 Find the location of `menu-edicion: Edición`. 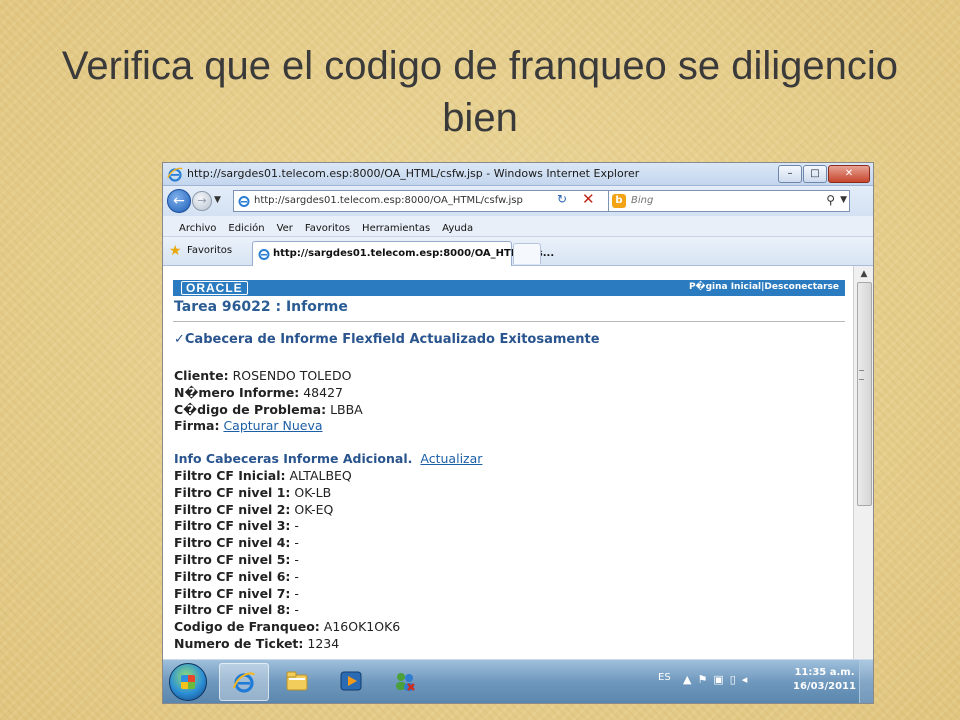

menu-edicion: Edición is located at coordinates (246, 229).